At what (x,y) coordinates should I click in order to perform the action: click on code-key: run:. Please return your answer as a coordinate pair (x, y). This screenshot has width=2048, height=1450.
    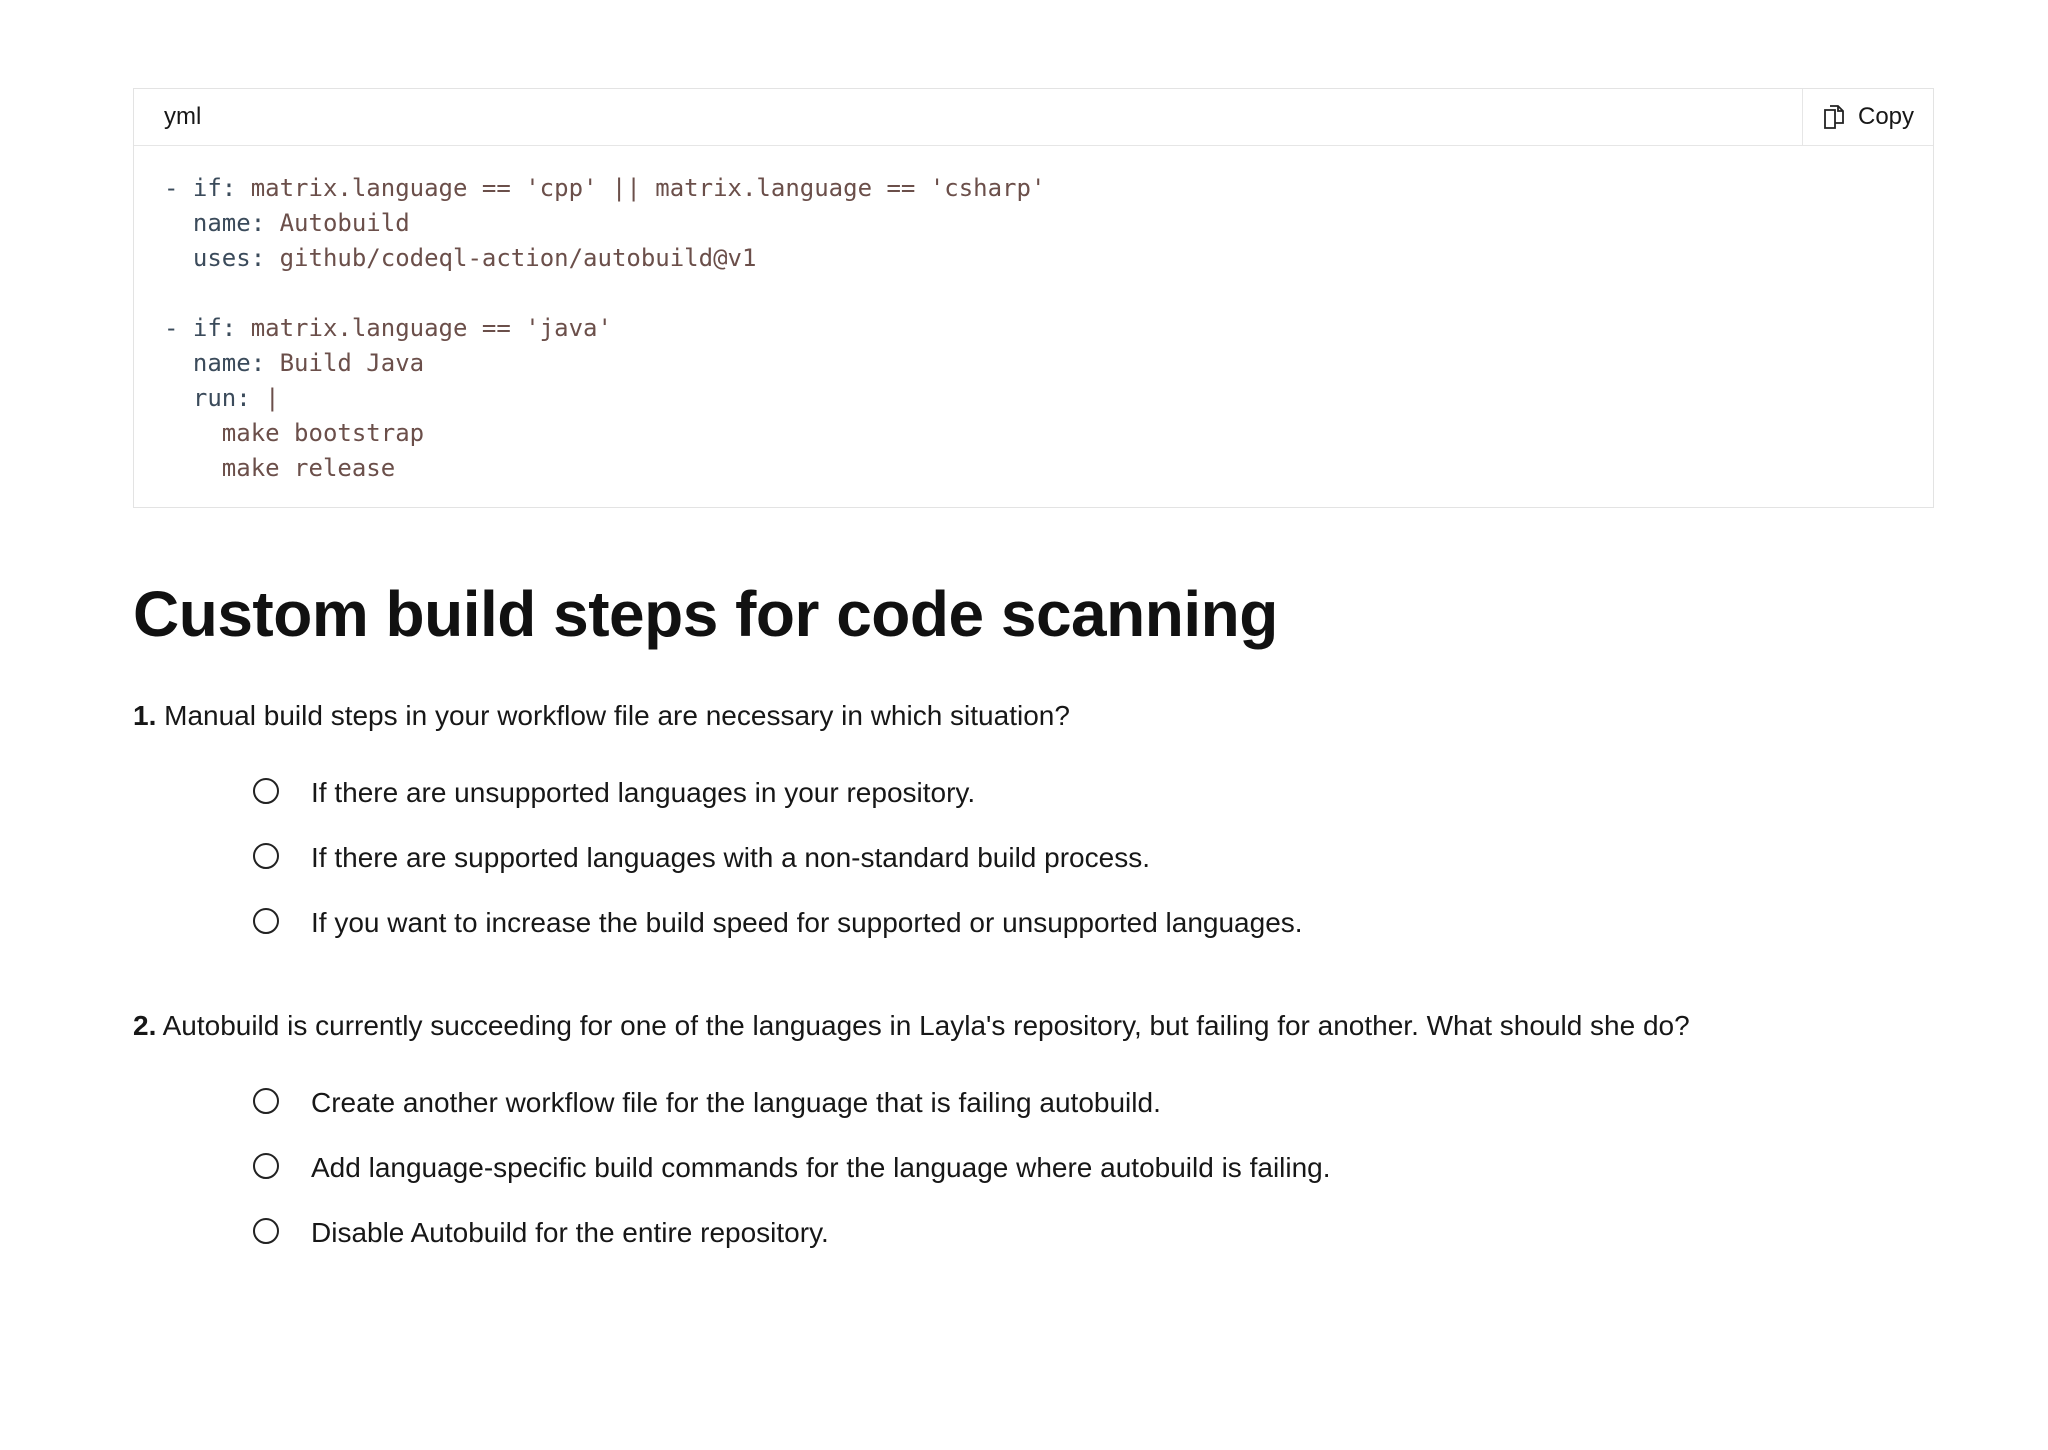
    Looking at the image, I should click on (221, 398).